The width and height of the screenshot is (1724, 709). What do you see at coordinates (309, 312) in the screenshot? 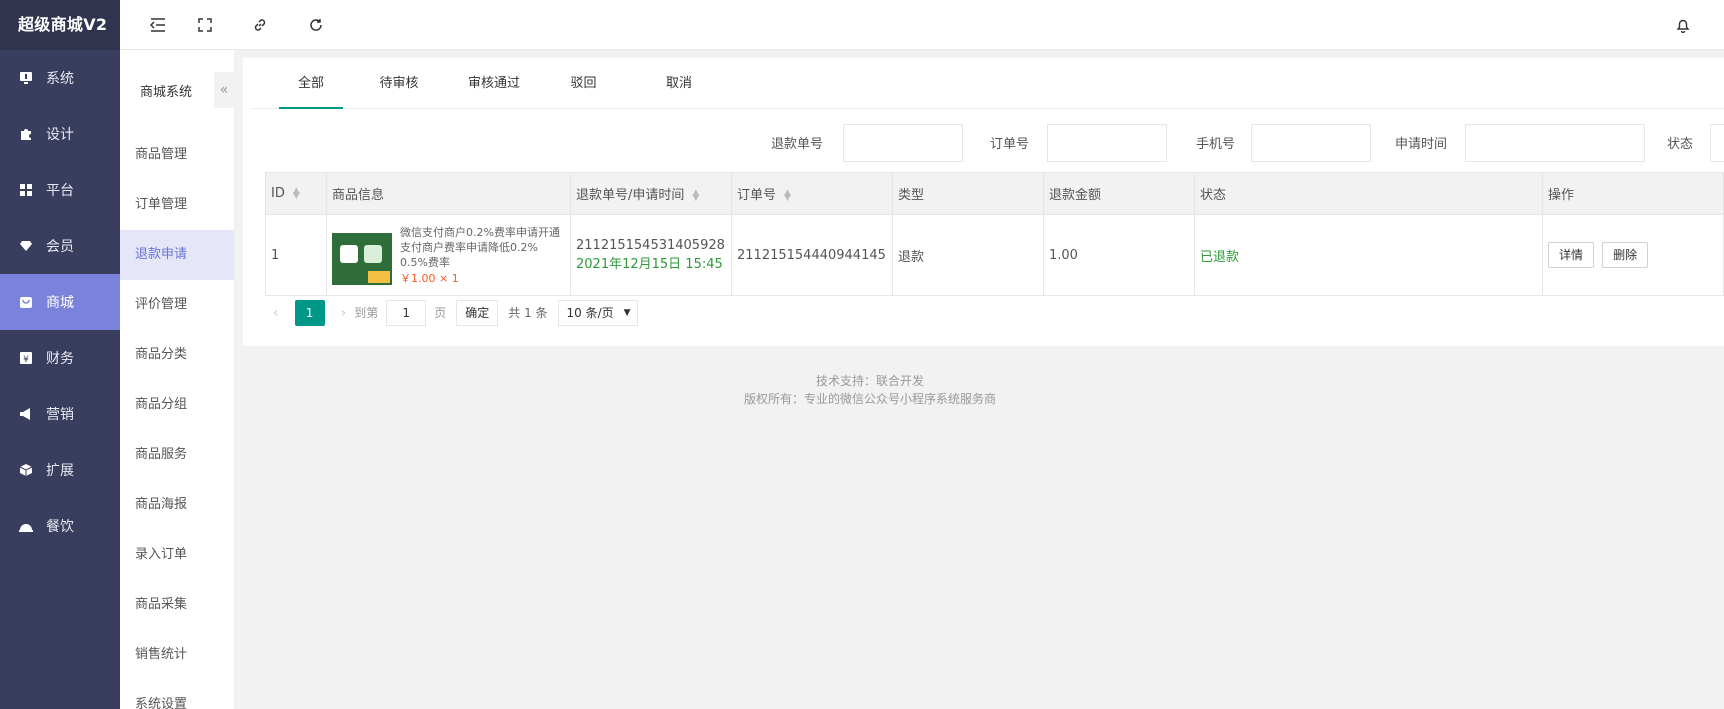
I see `page-number-current: 1` at bounding box center [309, 312].